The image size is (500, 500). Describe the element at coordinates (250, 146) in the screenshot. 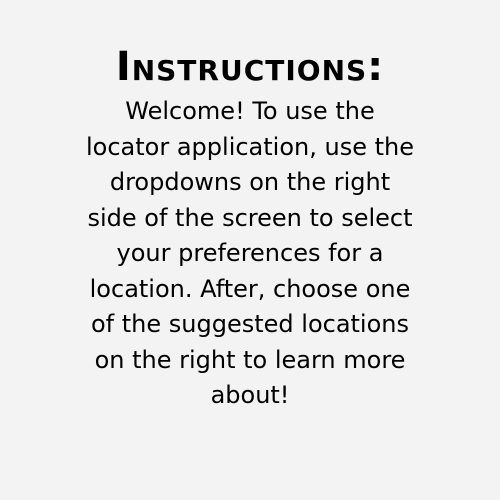

I see `instructions-line: locator application, use the` at that location.